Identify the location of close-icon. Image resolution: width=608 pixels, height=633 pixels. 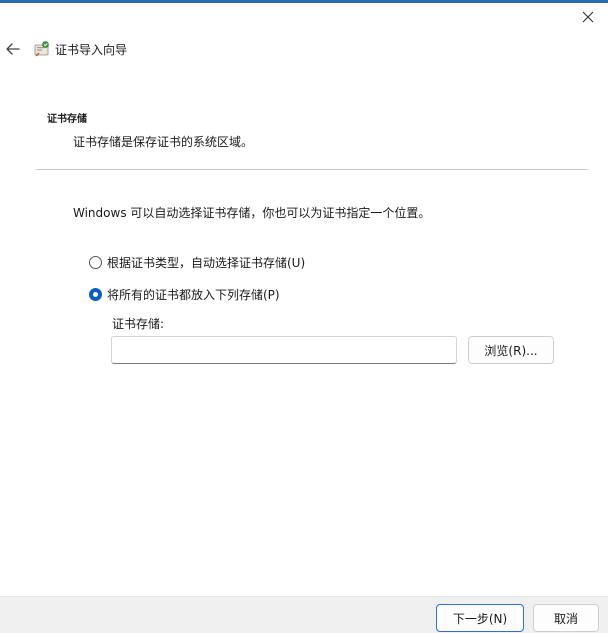
(588, 17).